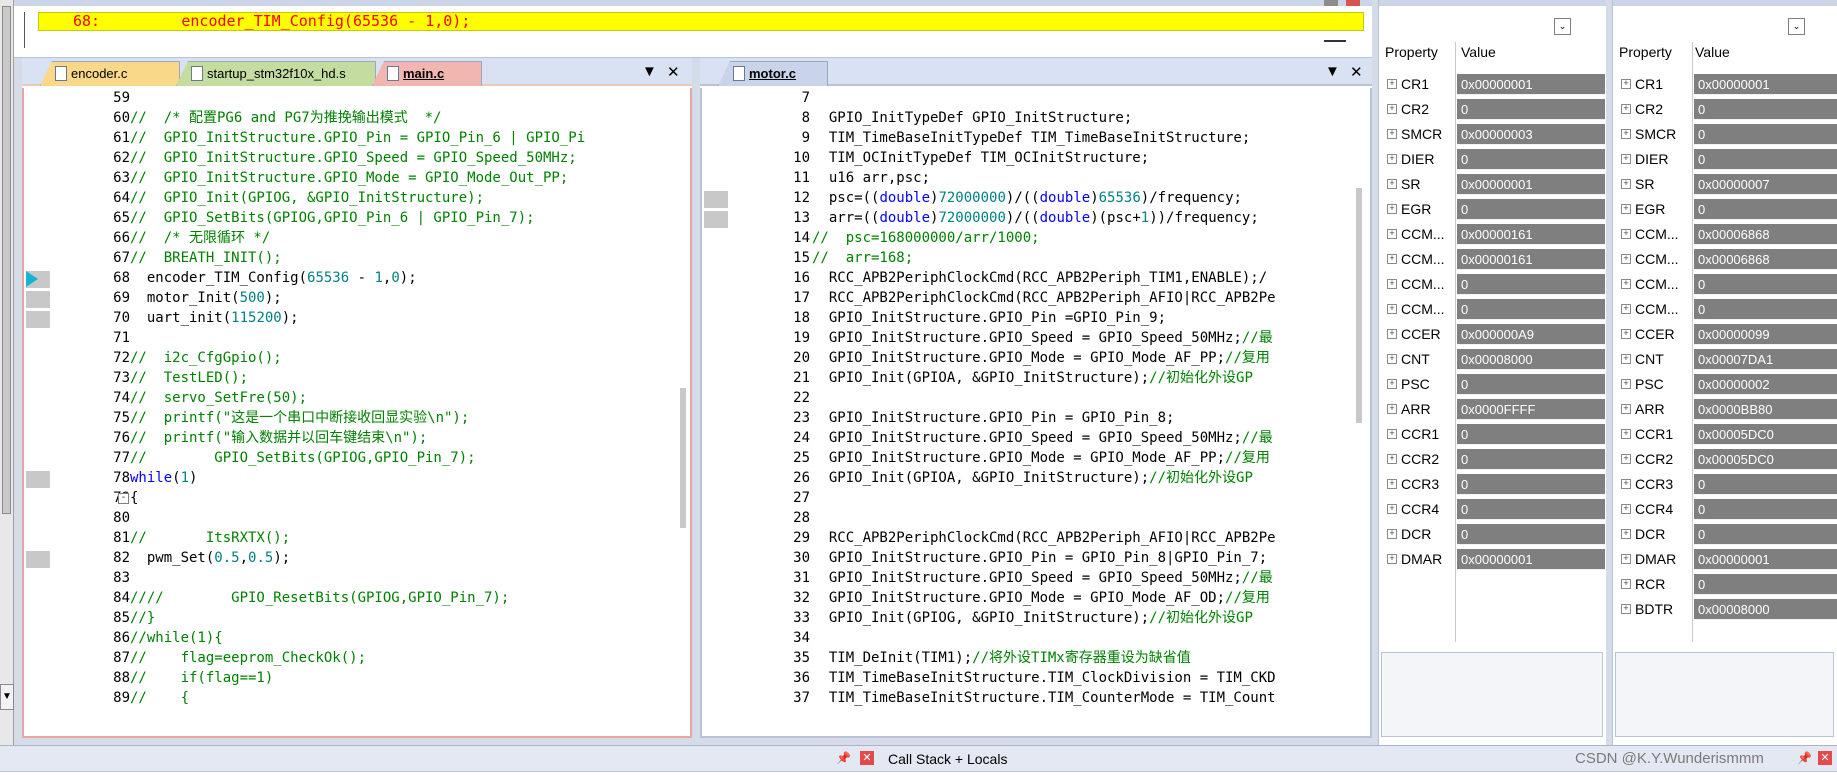 This screenshot has height=775, width=1837. What do you see at coordinates (1332, 71) in the screenshot?
I see `tab-dropdown-icon: ▼` at bounding box center [1332, 71].